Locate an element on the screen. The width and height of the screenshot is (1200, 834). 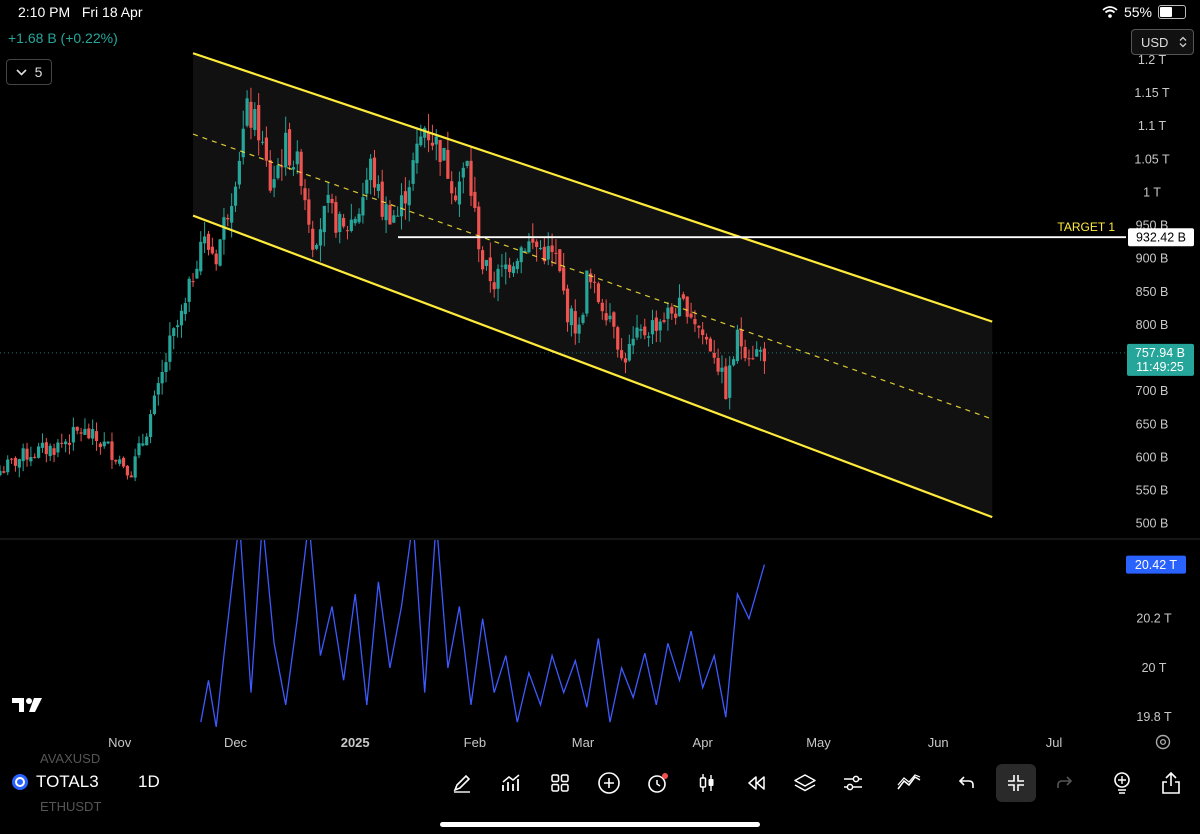
symbol-name: TOTAL3 is located at coordinates (67, 781).